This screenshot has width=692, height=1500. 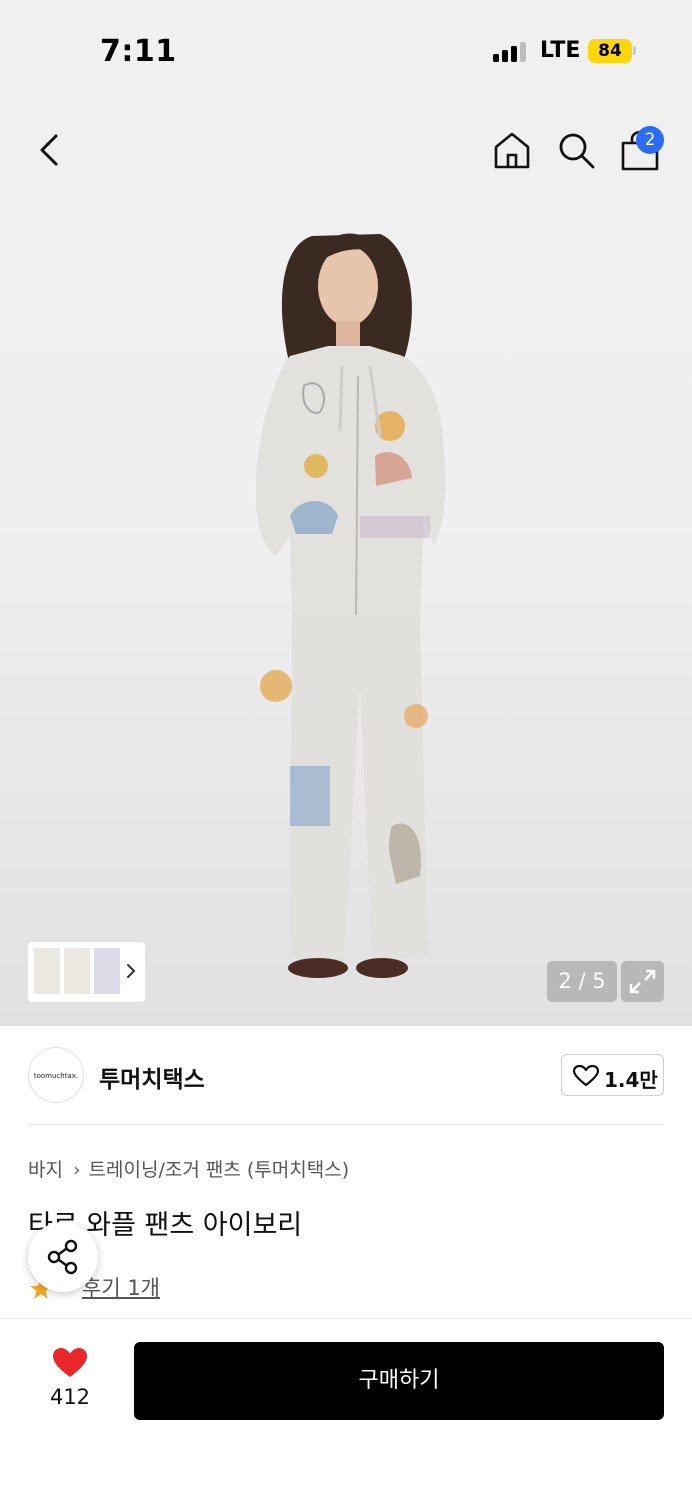 I want to click on expand-icon, so click(x=642, y=981).